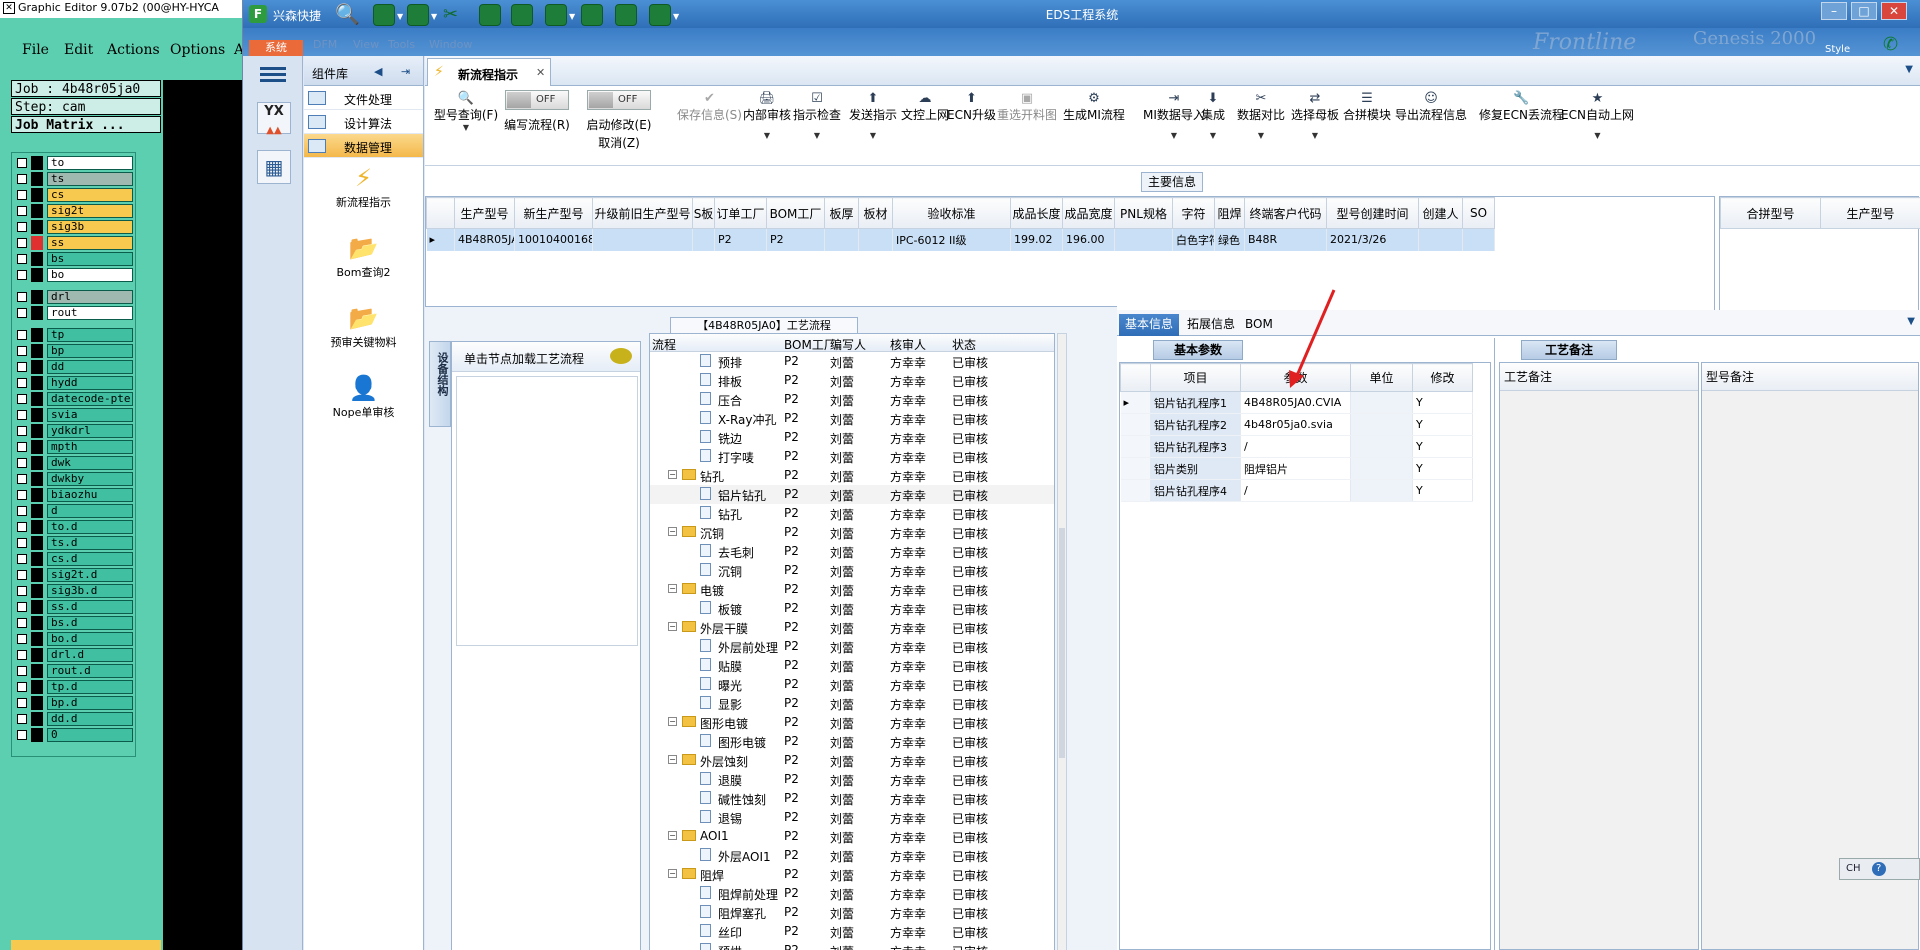 Image resolution: width=1920 pixels, height=950 pixels. I want to click on layer-row: bp.d, so click(74, 703).